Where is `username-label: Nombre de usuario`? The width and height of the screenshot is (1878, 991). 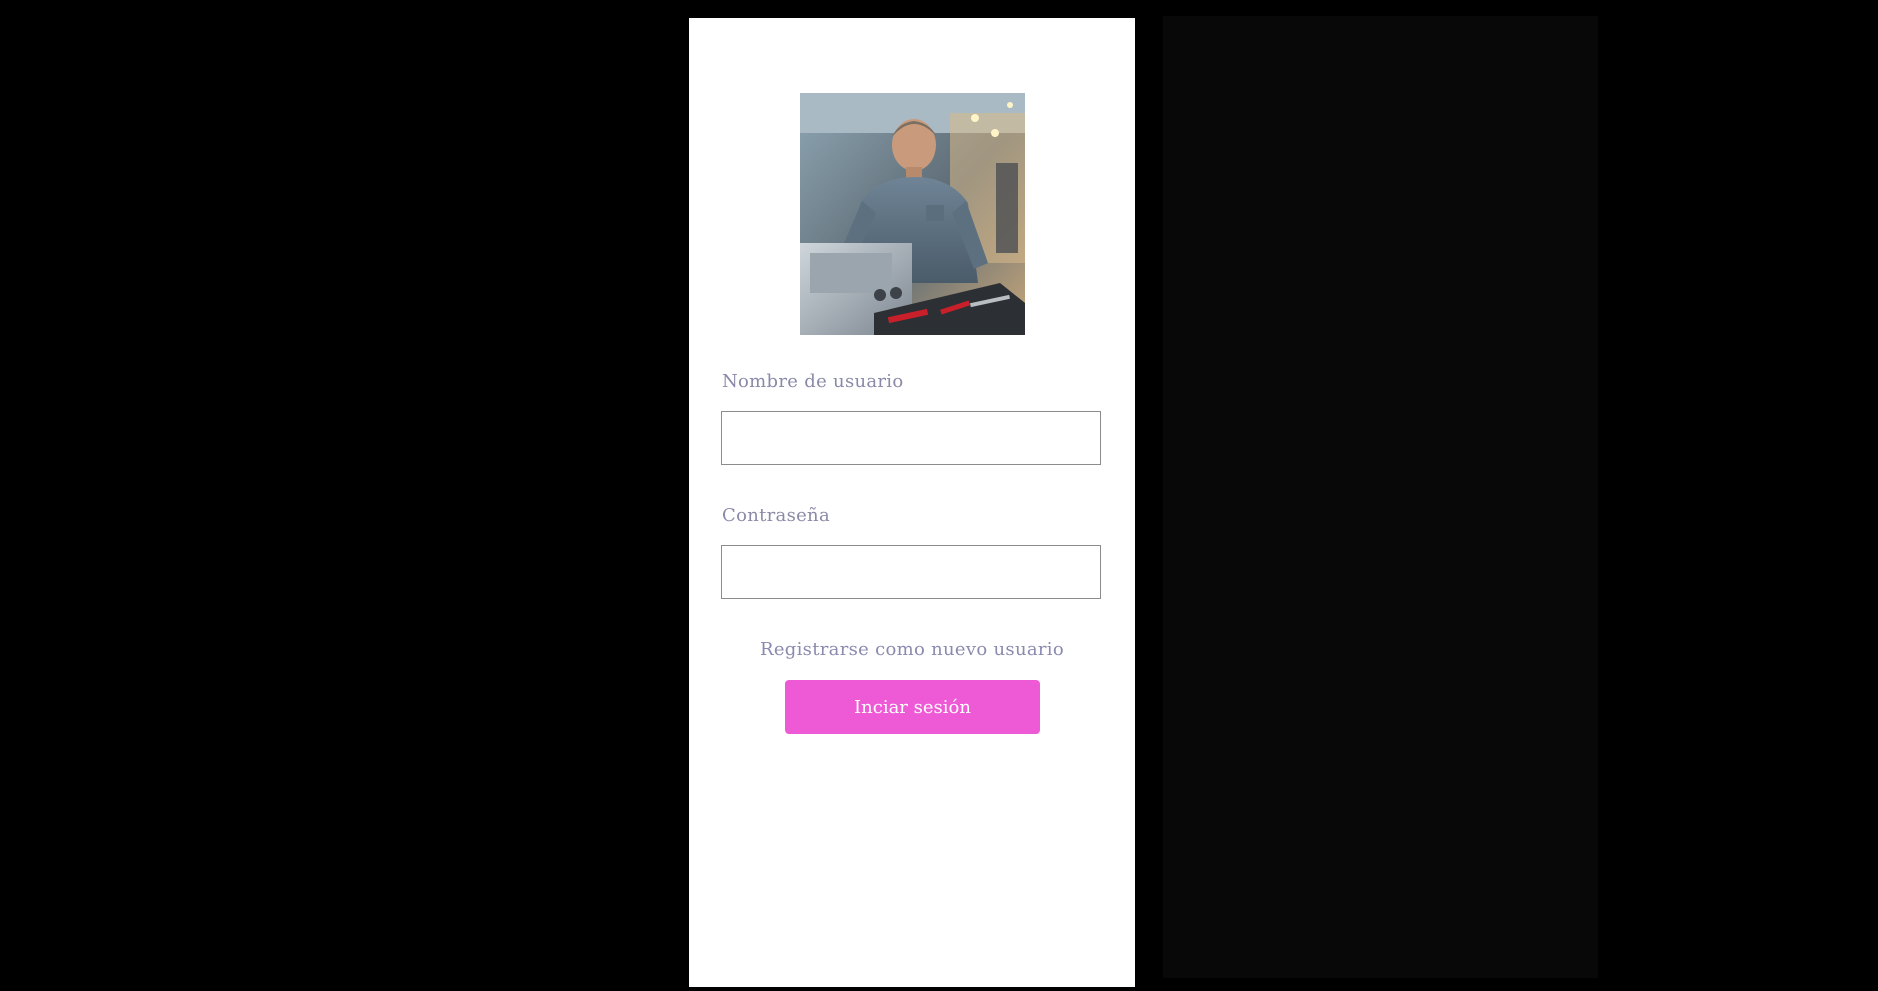
username-label: Nombre de usuario is located at coordinates (813, 381).